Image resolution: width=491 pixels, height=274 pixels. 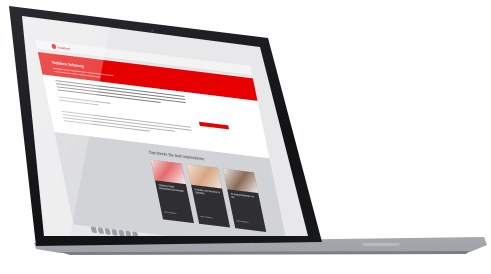 What do you see at coordinates (94, 230) in the screenshot?
I see `finder-icon` at bounding box center [94, 230].